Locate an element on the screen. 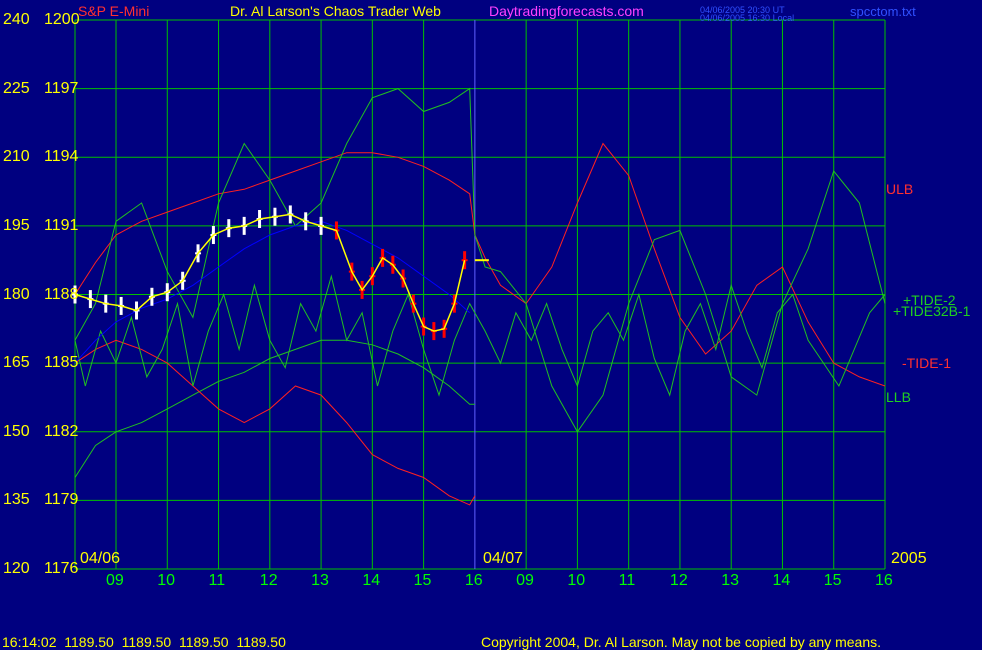 The image size is (982, 650). price-tick-label: 1191 is located at coordinates (61, 225).